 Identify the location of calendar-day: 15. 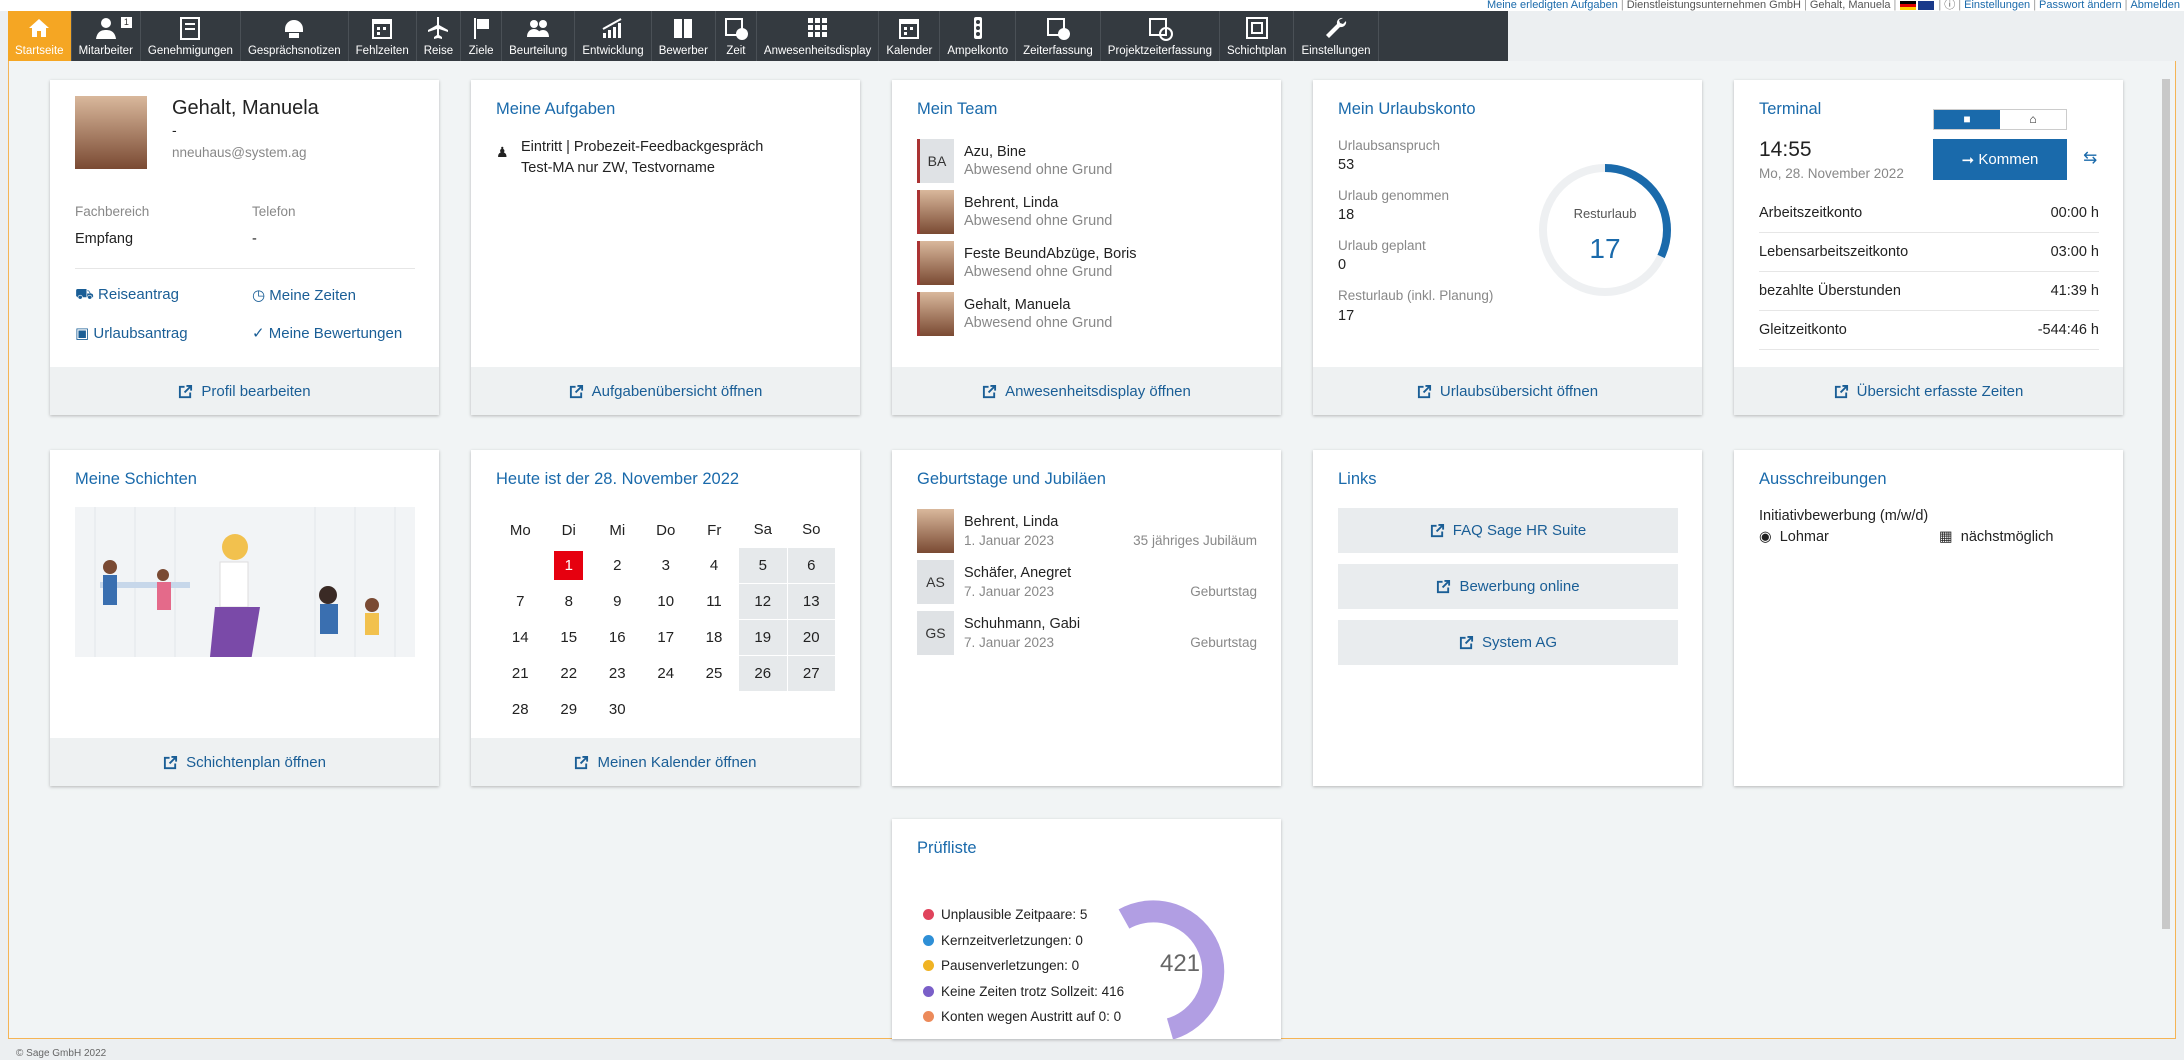
(569, 637).